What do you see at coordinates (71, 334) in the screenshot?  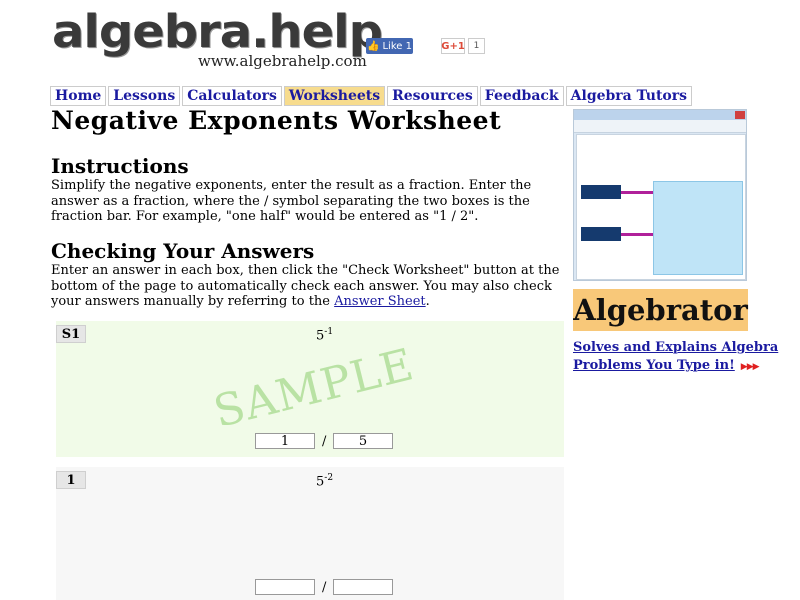 I see `problem-label: S1` at bounding box center [71, 334].